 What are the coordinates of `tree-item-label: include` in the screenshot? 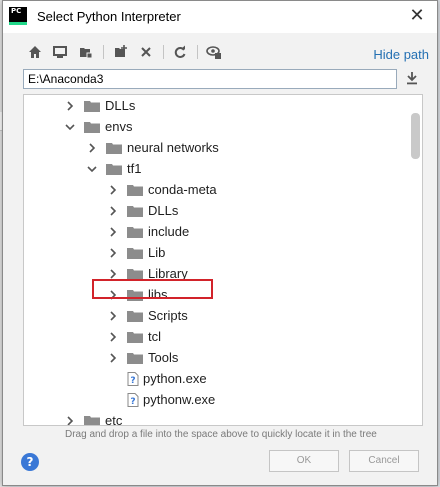 It's located at (169, 231).